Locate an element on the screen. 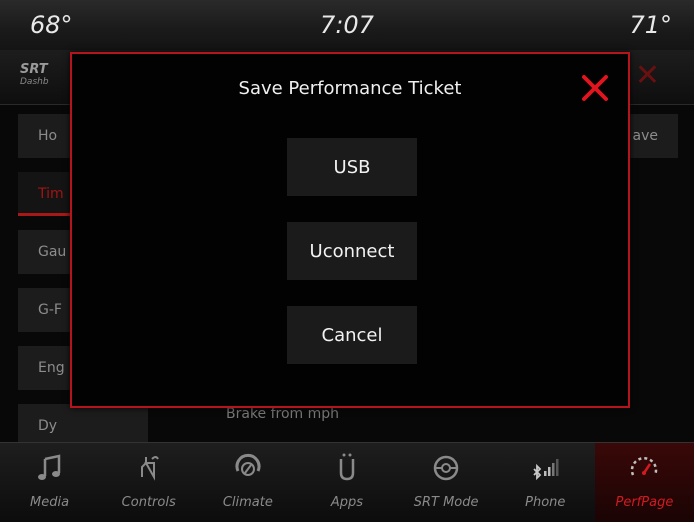  music-note-icon is located at coordinates (49, 471).